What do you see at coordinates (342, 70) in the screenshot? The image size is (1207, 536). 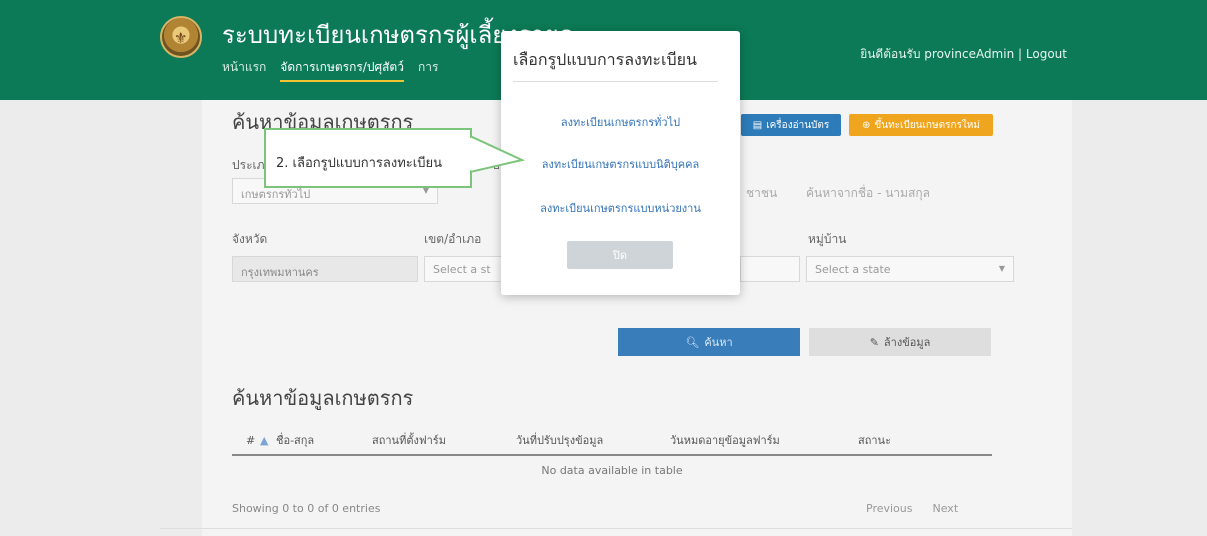 I see `nav-manage-farmers: จัดการเกษตรกร/ปศุสัตว์` at bounding box center [342, 70].